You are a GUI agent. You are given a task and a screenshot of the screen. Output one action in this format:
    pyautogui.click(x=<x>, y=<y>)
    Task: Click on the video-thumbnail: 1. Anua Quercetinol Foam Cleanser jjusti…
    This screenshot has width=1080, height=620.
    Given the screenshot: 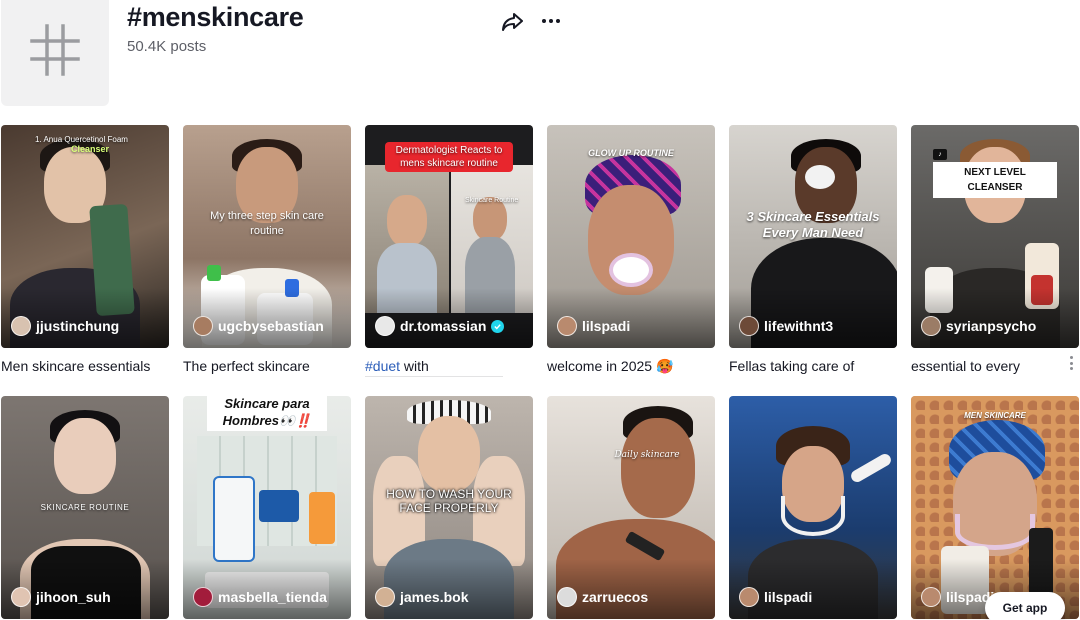 What is the action you would take?
    pyautogui.click(x=85, y=236)
    